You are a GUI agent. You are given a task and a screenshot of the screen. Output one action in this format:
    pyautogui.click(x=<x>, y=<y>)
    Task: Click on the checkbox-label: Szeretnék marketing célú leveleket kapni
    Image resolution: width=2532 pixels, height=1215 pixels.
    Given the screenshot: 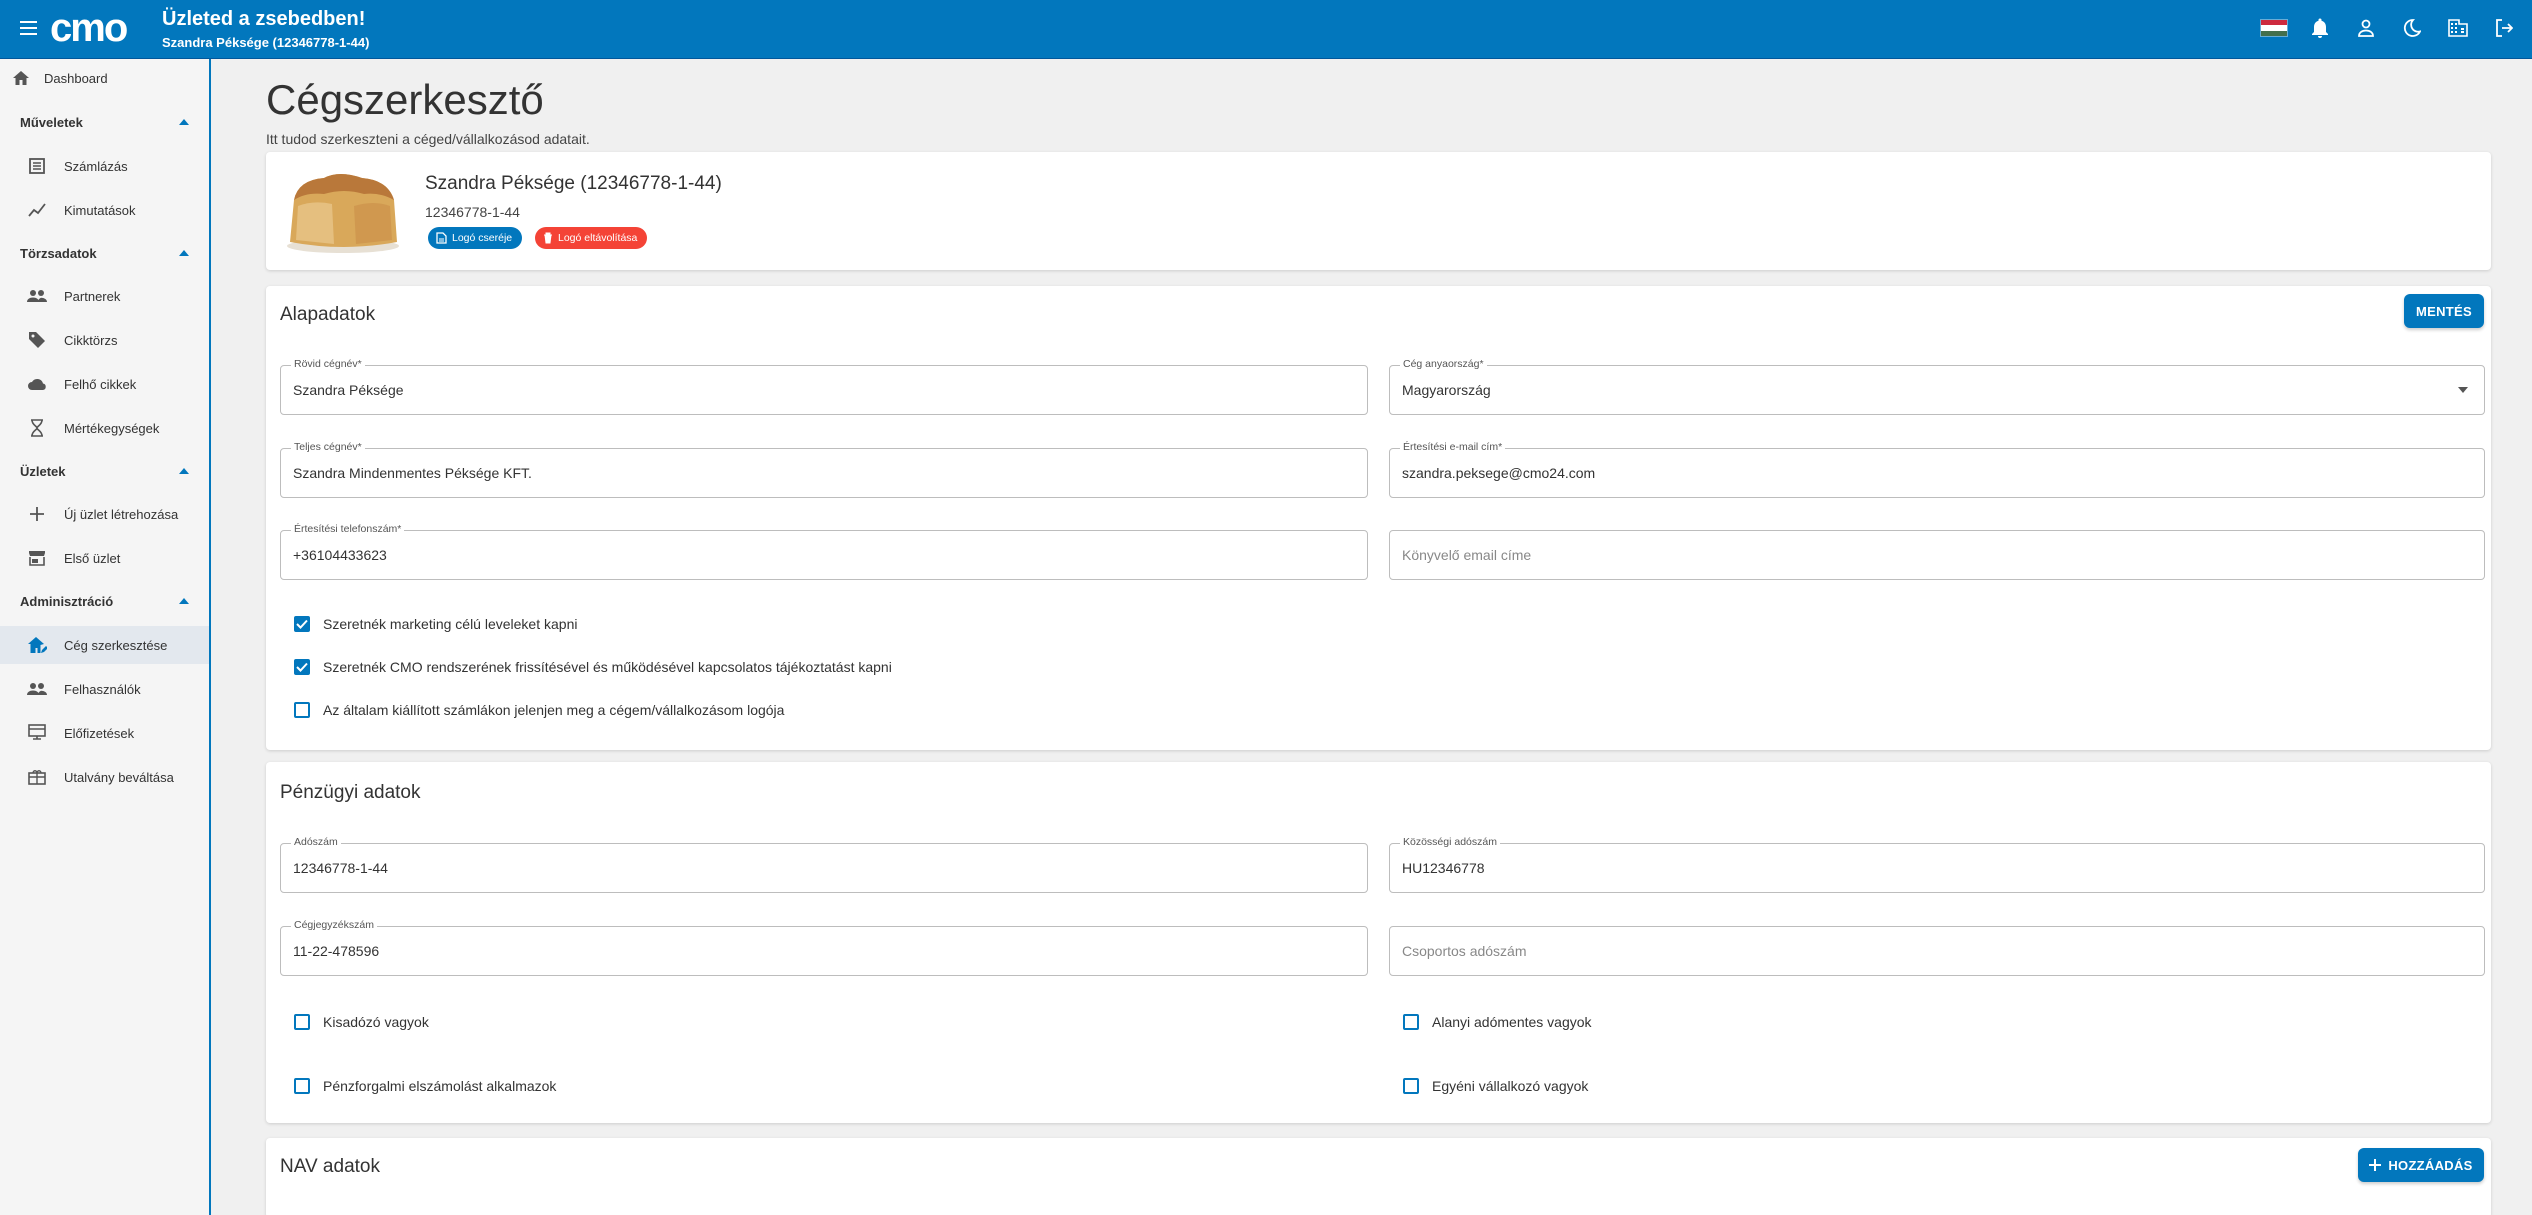 What is the action you would take?
    pyautogui.click(x=450, y=624)
    